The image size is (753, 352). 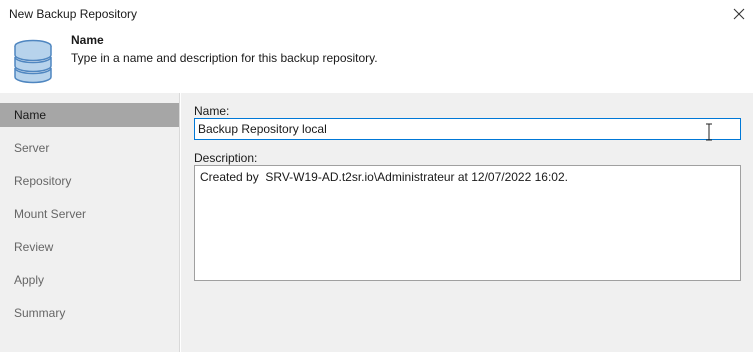 What do you see at coordinates (33, 61) in the screenshot?
I see `database-icon` at bounding box center [33, 61].